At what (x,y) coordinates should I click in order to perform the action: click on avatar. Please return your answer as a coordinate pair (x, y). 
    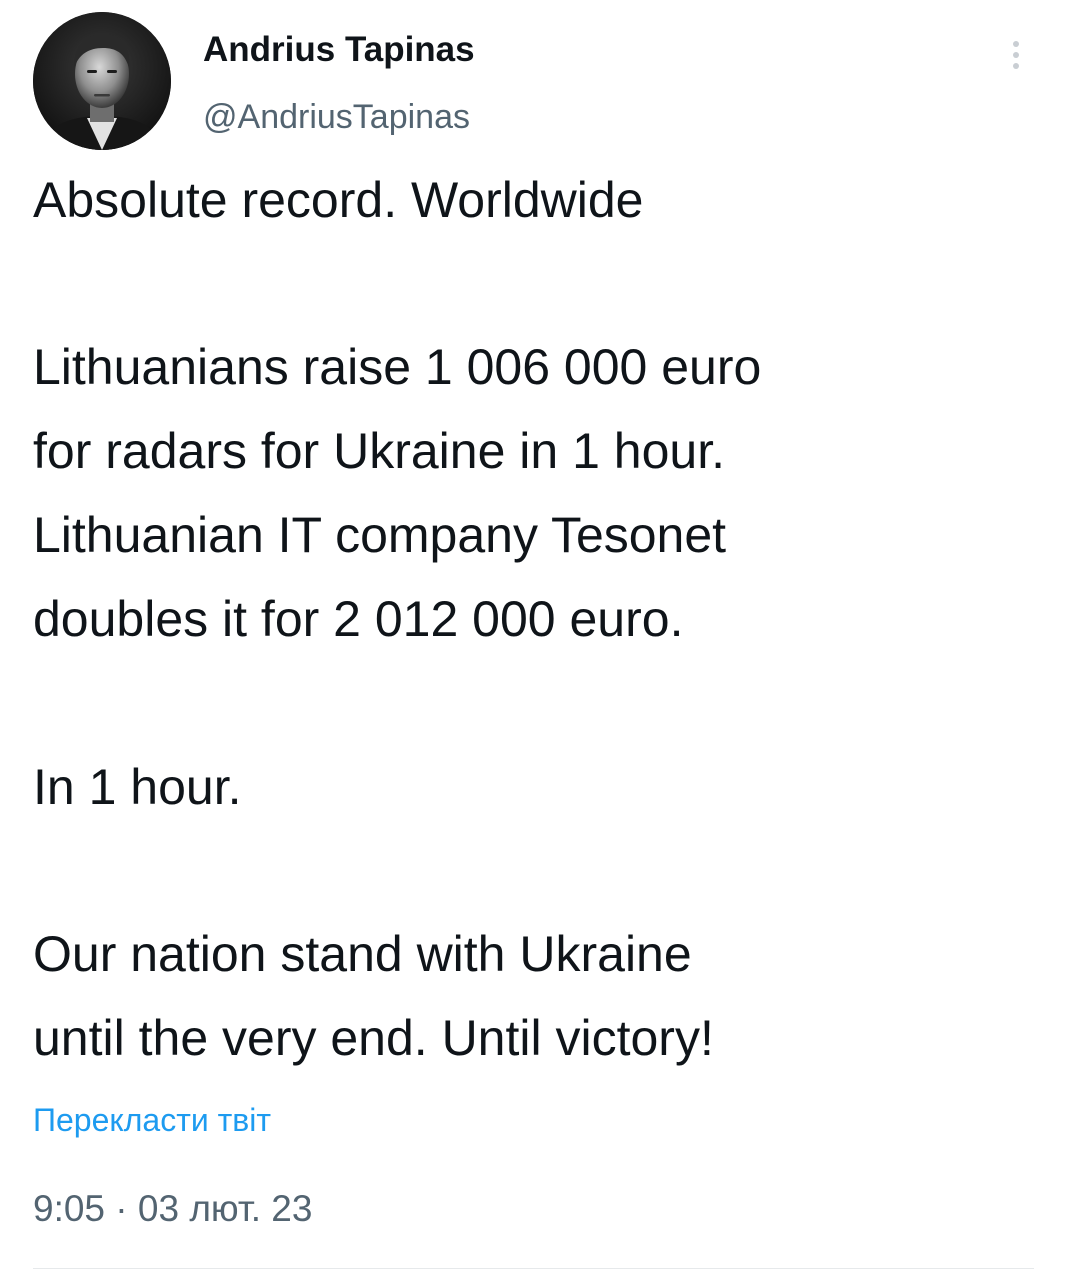
    Looking at the image, I should click on (102, 81).